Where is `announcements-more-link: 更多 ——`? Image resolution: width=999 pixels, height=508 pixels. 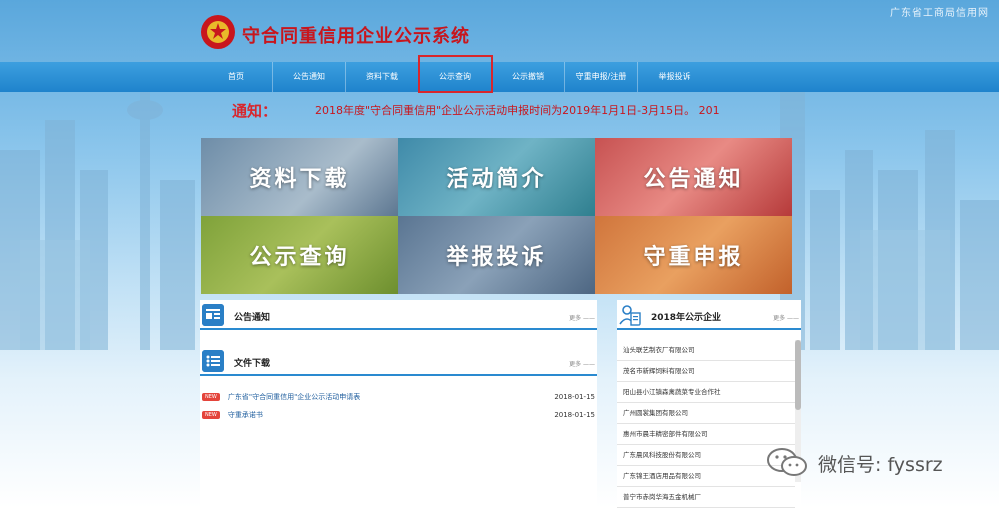 announcements-more-link: 更多 —— is located at coordinates (582, 317).